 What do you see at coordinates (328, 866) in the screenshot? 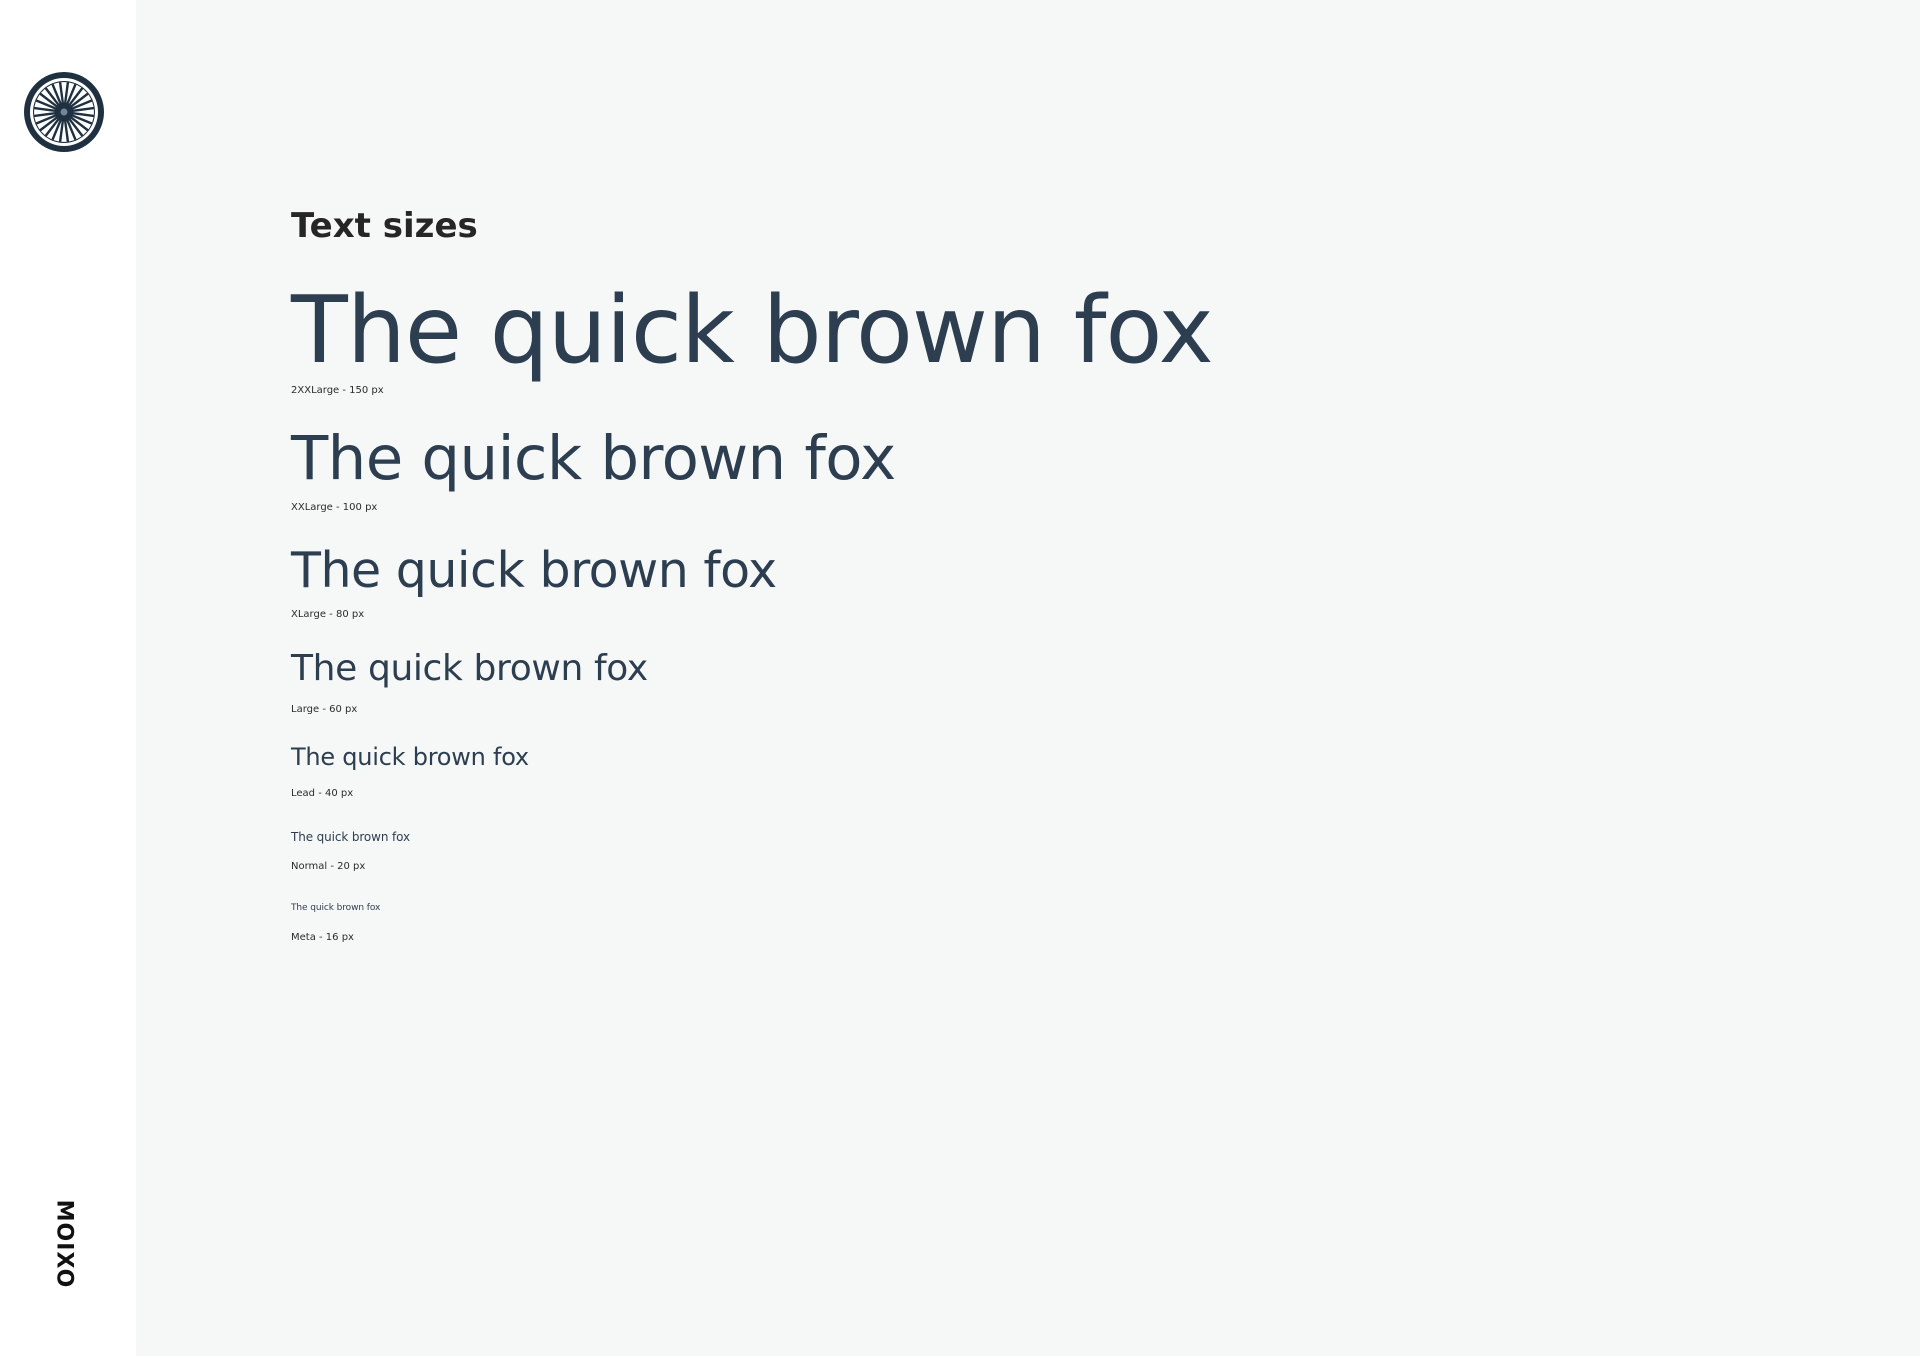
I see `caption-normal: Normal - 20 px` at bounding box center [328, 866].